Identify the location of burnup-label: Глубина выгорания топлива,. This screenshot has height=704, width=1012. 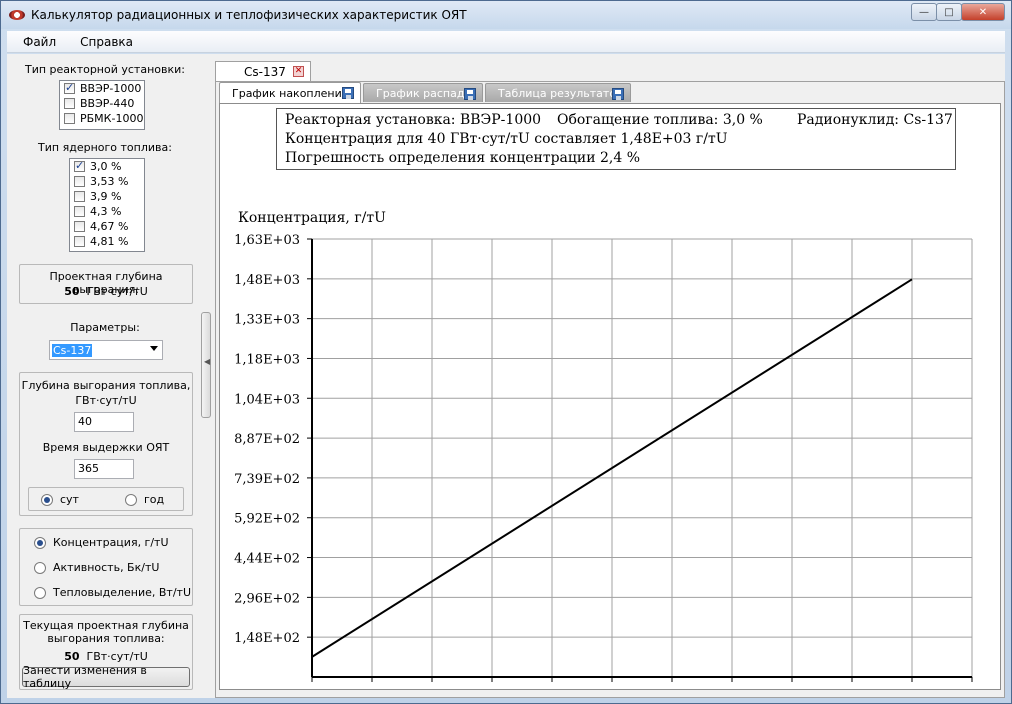
(106, 385).